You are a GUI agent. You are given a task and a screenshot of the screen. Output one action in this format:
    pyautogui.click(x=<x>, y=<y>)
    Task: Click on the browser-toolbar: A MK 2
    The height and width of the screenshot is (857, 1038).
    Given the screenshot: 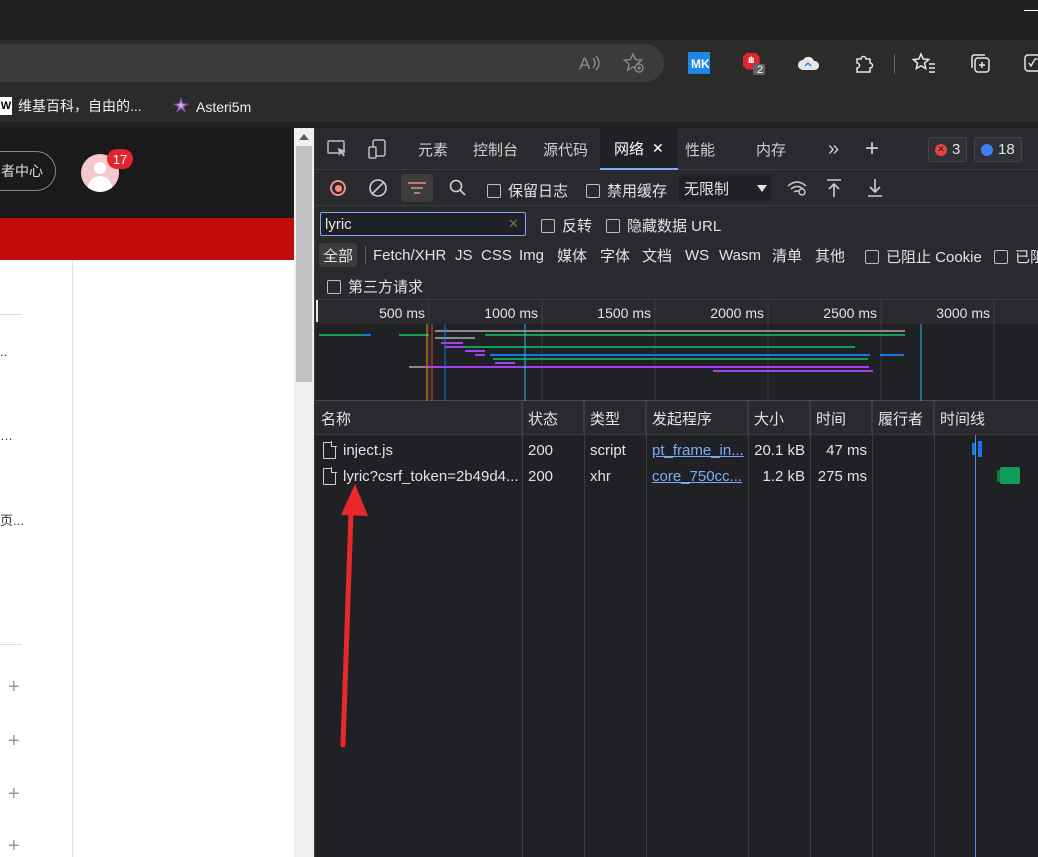 What is the action you would take?
    pyautogui.click(x=519, y=65)
    